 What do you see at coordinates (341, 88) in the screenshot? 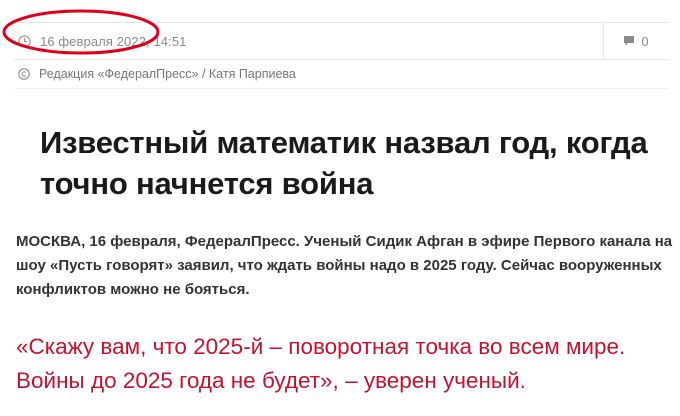
I see `byline-divider` at bounding box center [341, 88].